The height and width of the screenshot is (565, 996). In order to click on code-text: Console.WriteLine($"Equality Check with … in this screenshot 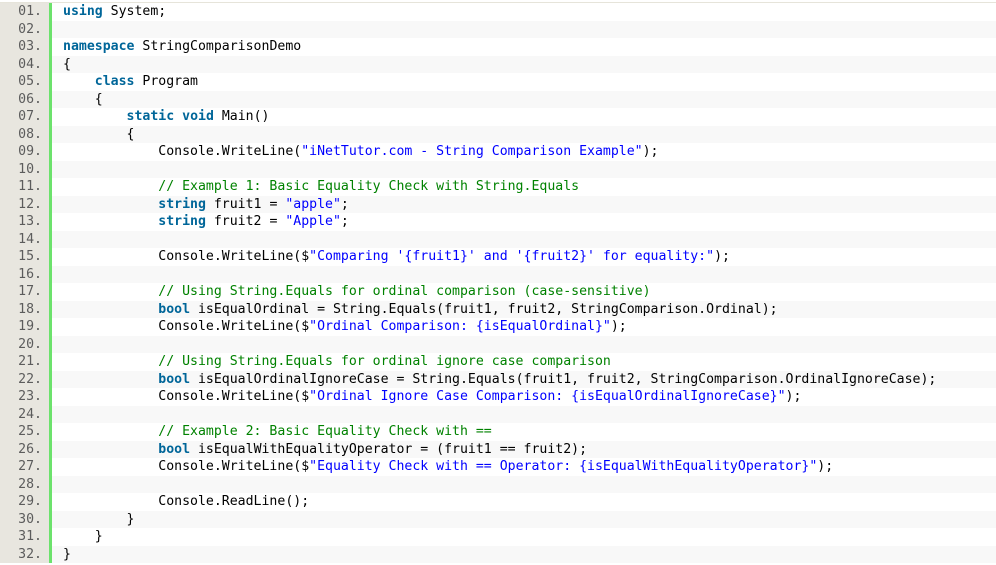, I will do `click(522, 467)`.